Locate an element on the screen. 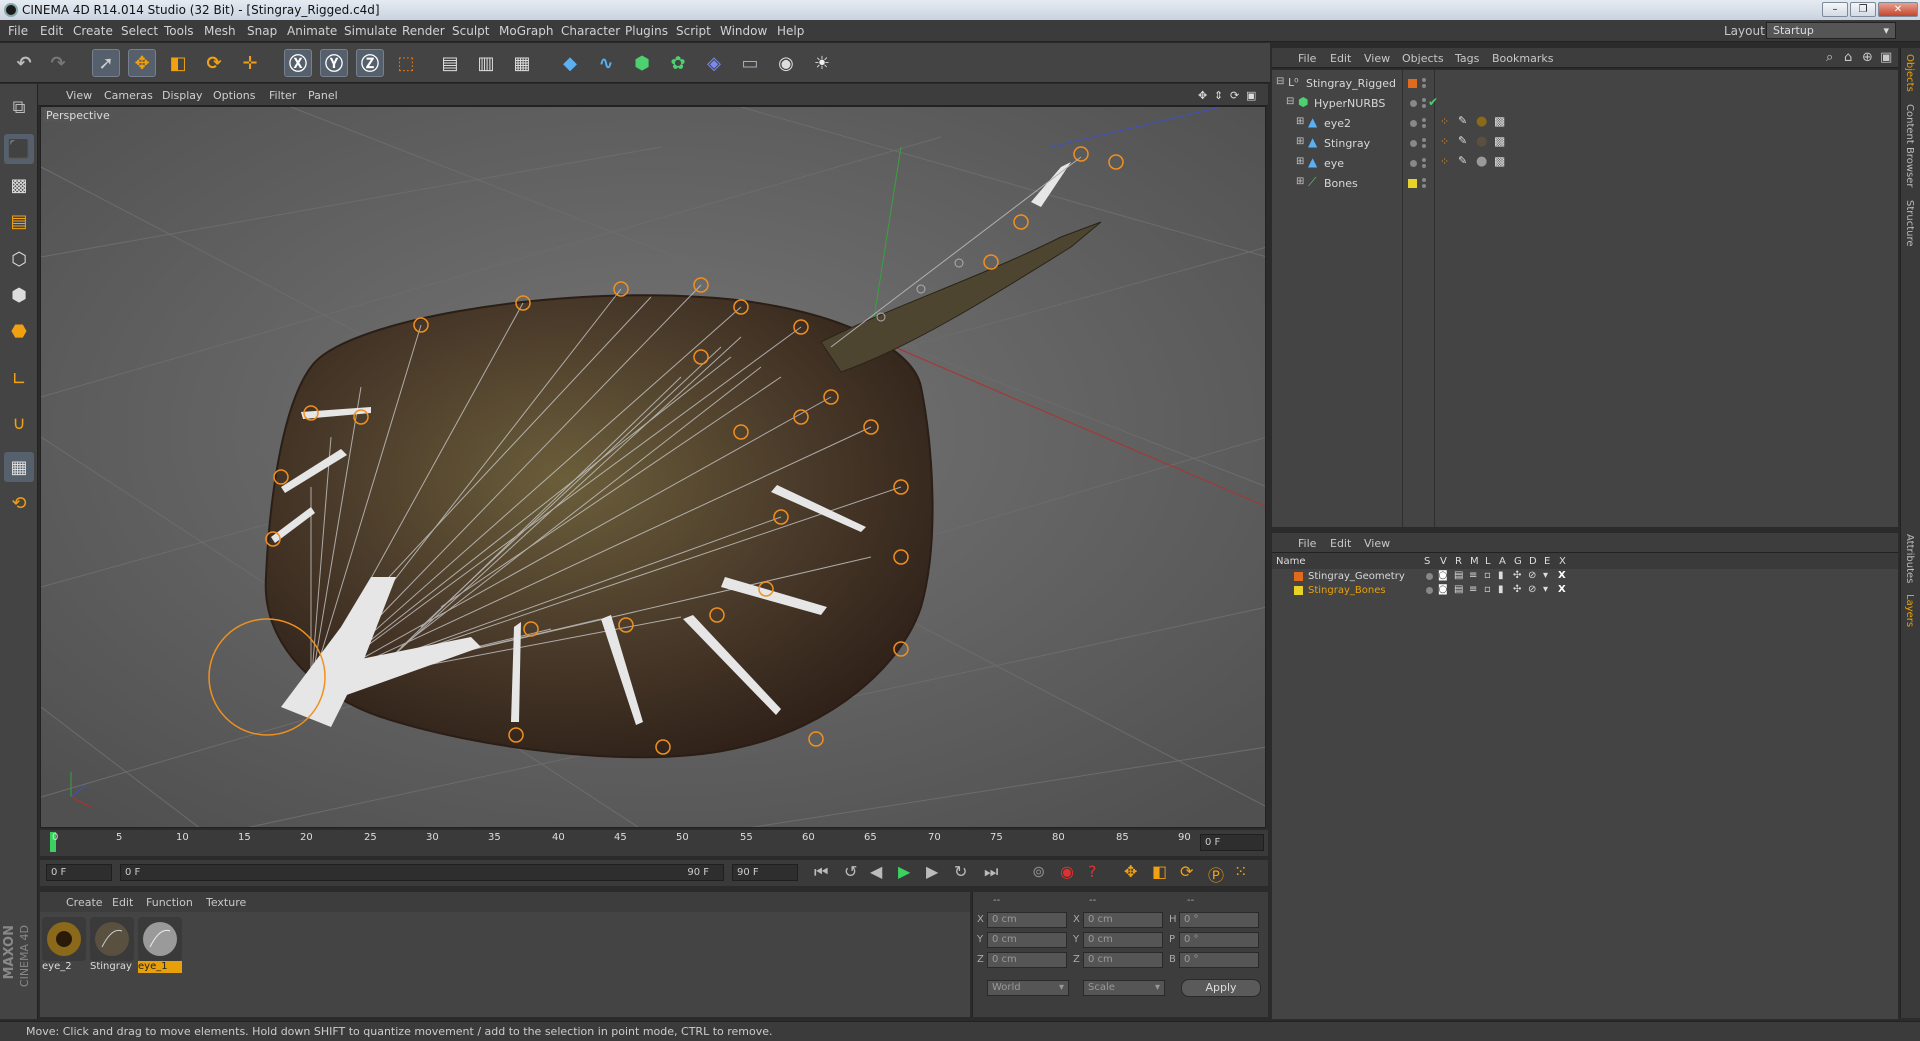 The width and height of the screenshot is (1920, 1041). tab-content-browser: Content Browser is located at coordinates (1909, 145).